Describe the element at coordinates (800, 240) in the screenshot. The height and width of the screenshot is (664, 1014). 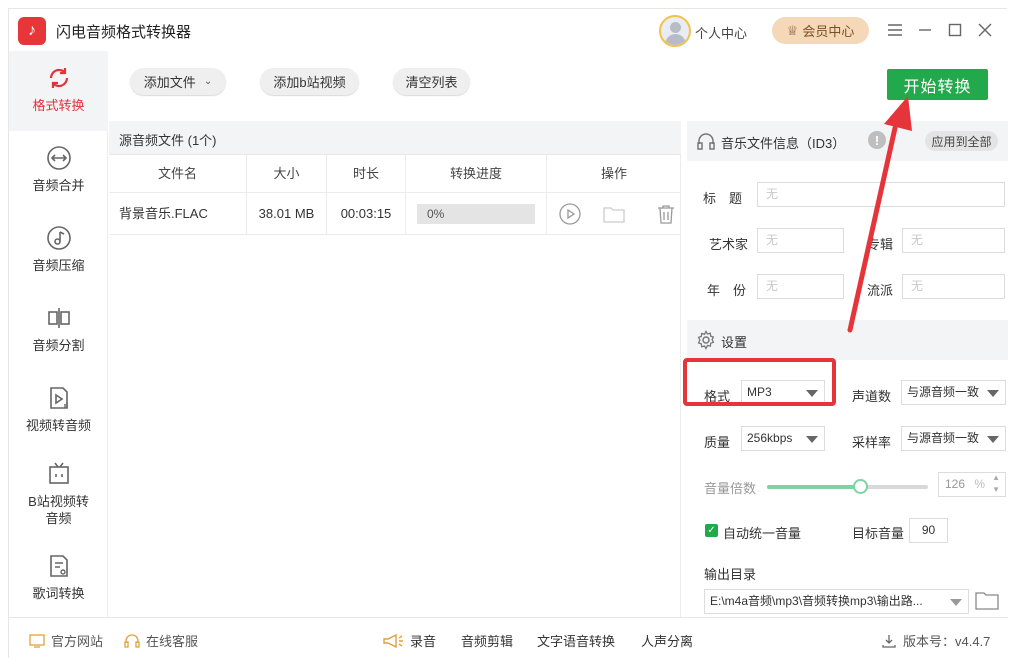
I see `artist-field: 无` at that location.